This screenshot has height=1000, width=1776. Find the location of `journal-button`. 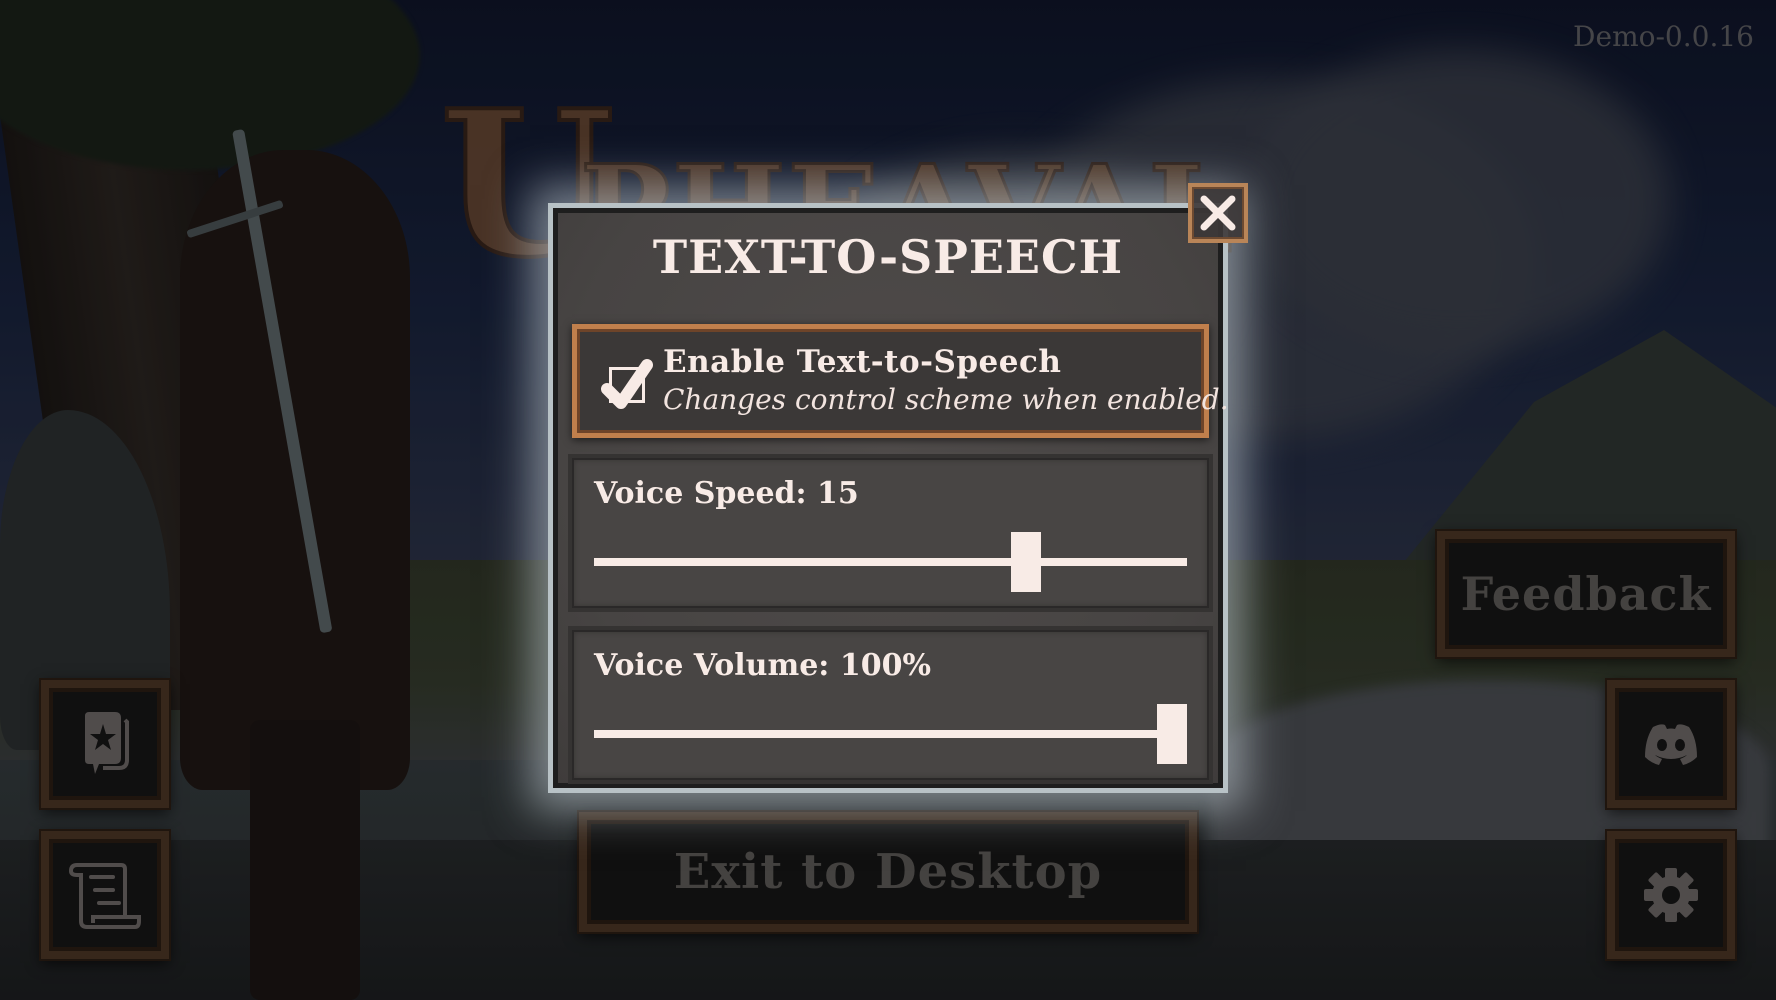

journal-button is located at coordinates (105, 744).